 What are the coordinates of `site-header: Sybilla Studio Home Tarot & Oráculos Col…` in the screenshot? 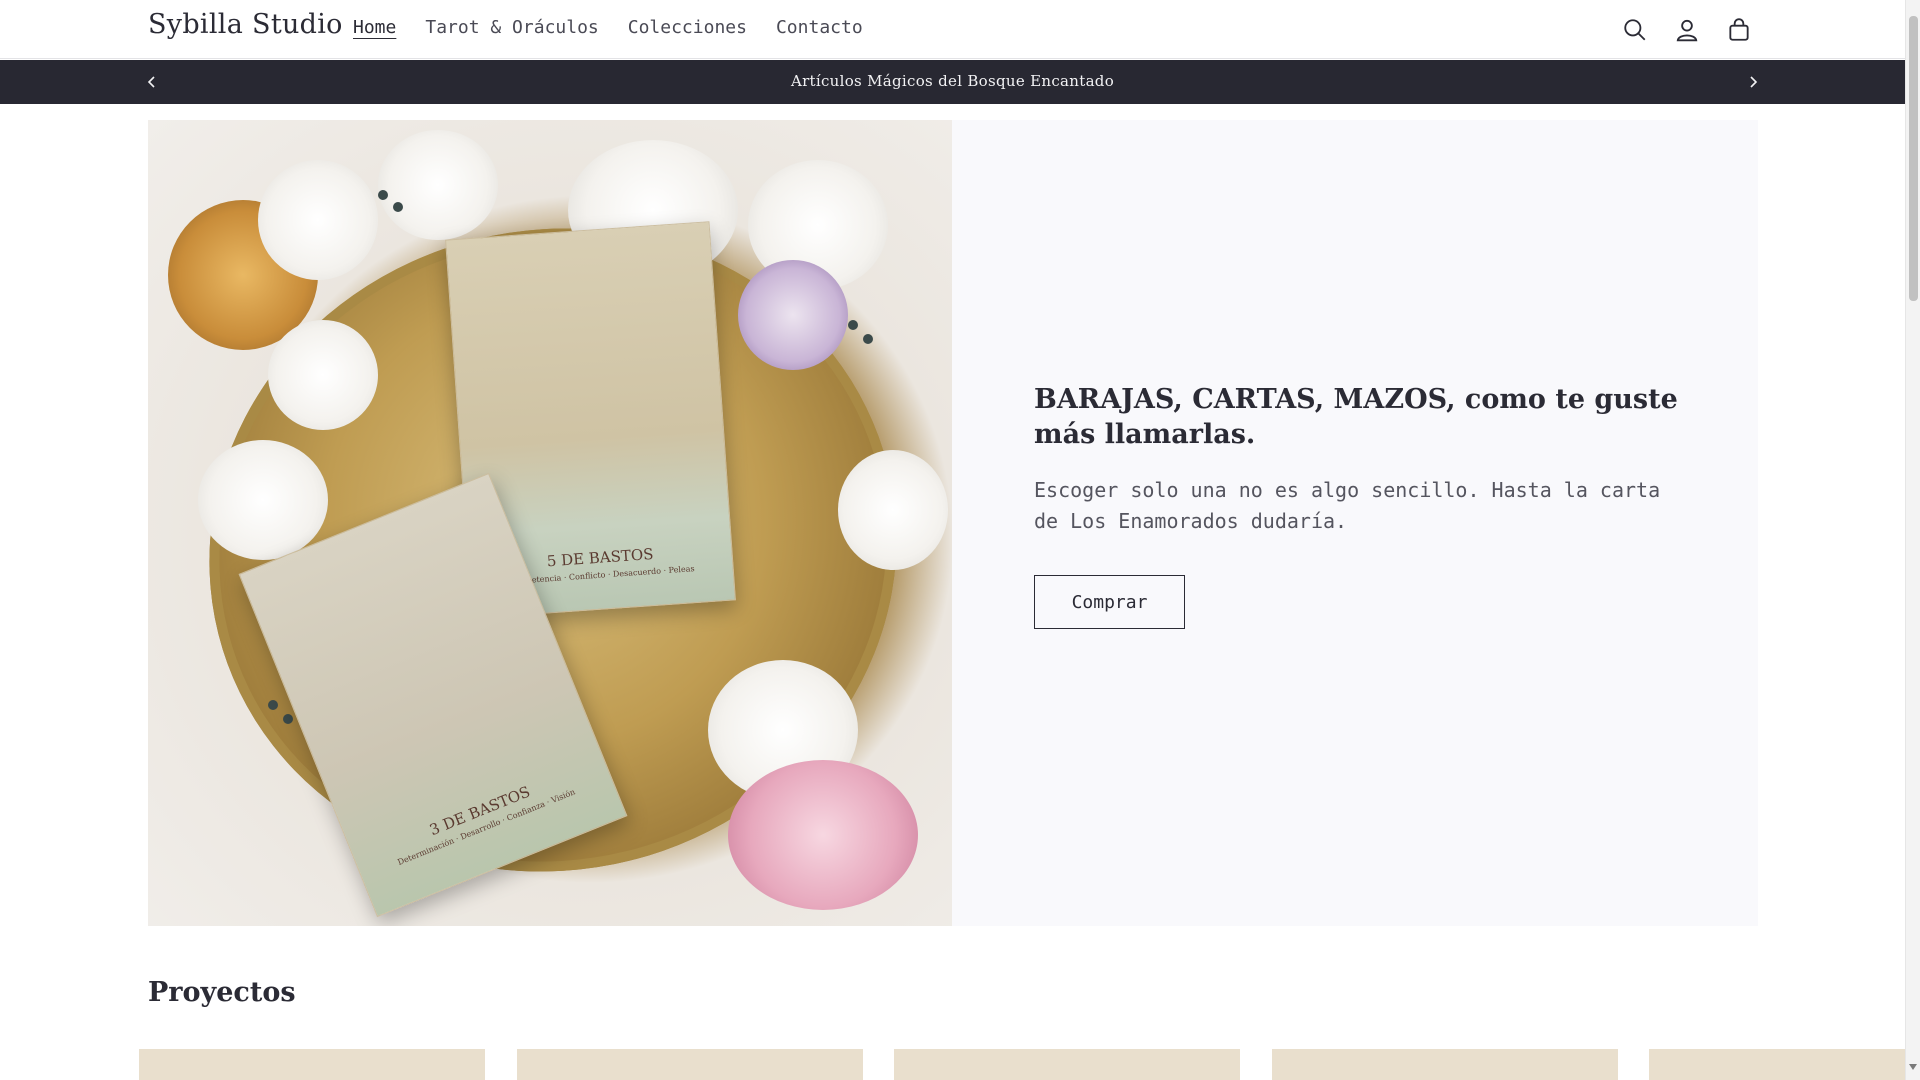 It's located at (952, 29).